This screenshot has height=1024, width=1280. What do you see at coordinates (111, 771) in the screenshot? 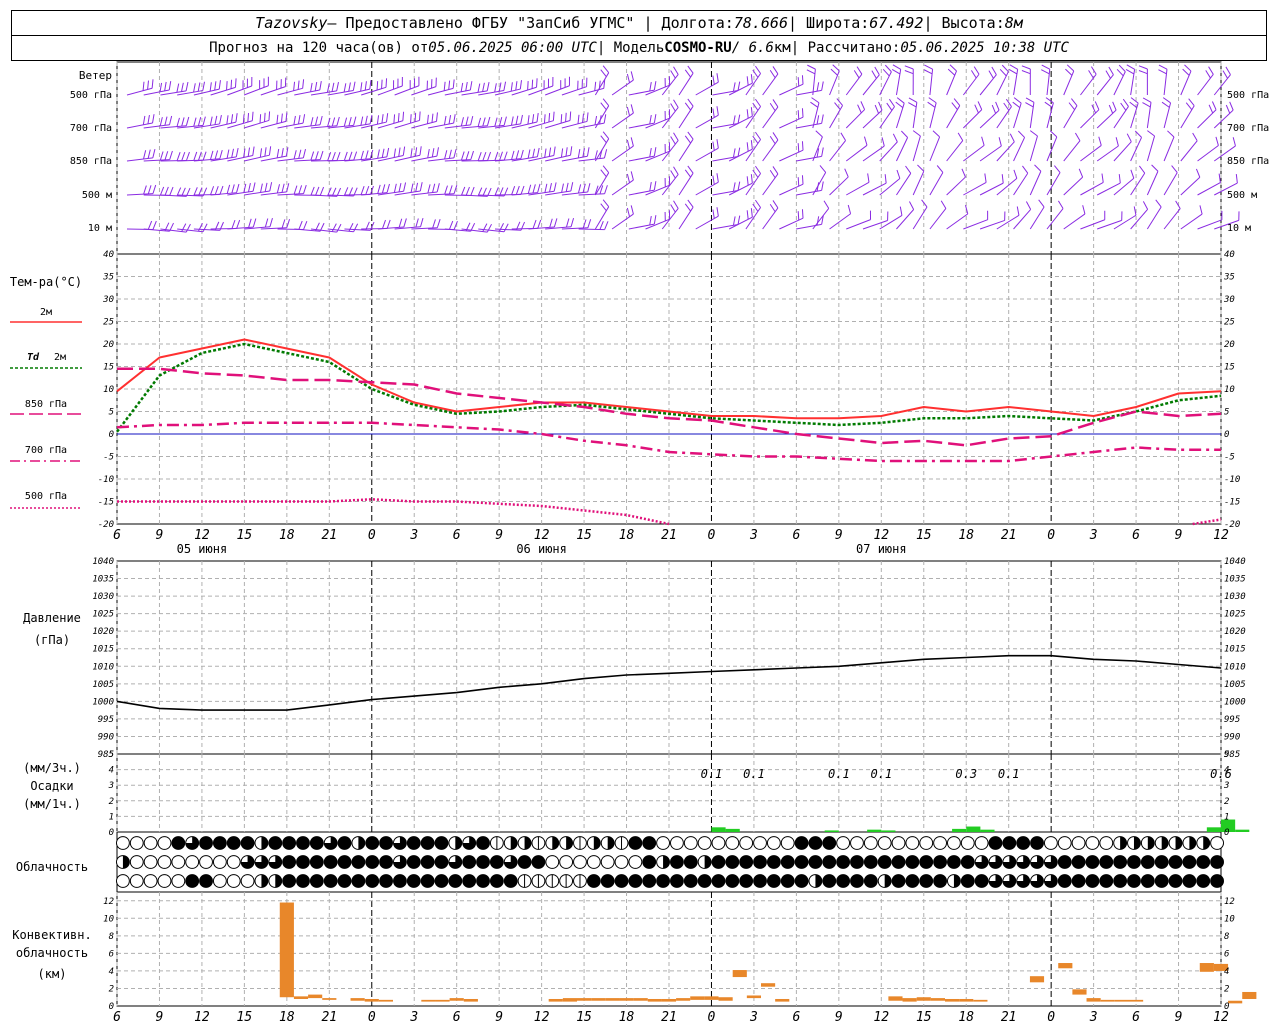
I see `ytick-left-precip: 4` at bounding box center [111, 771].